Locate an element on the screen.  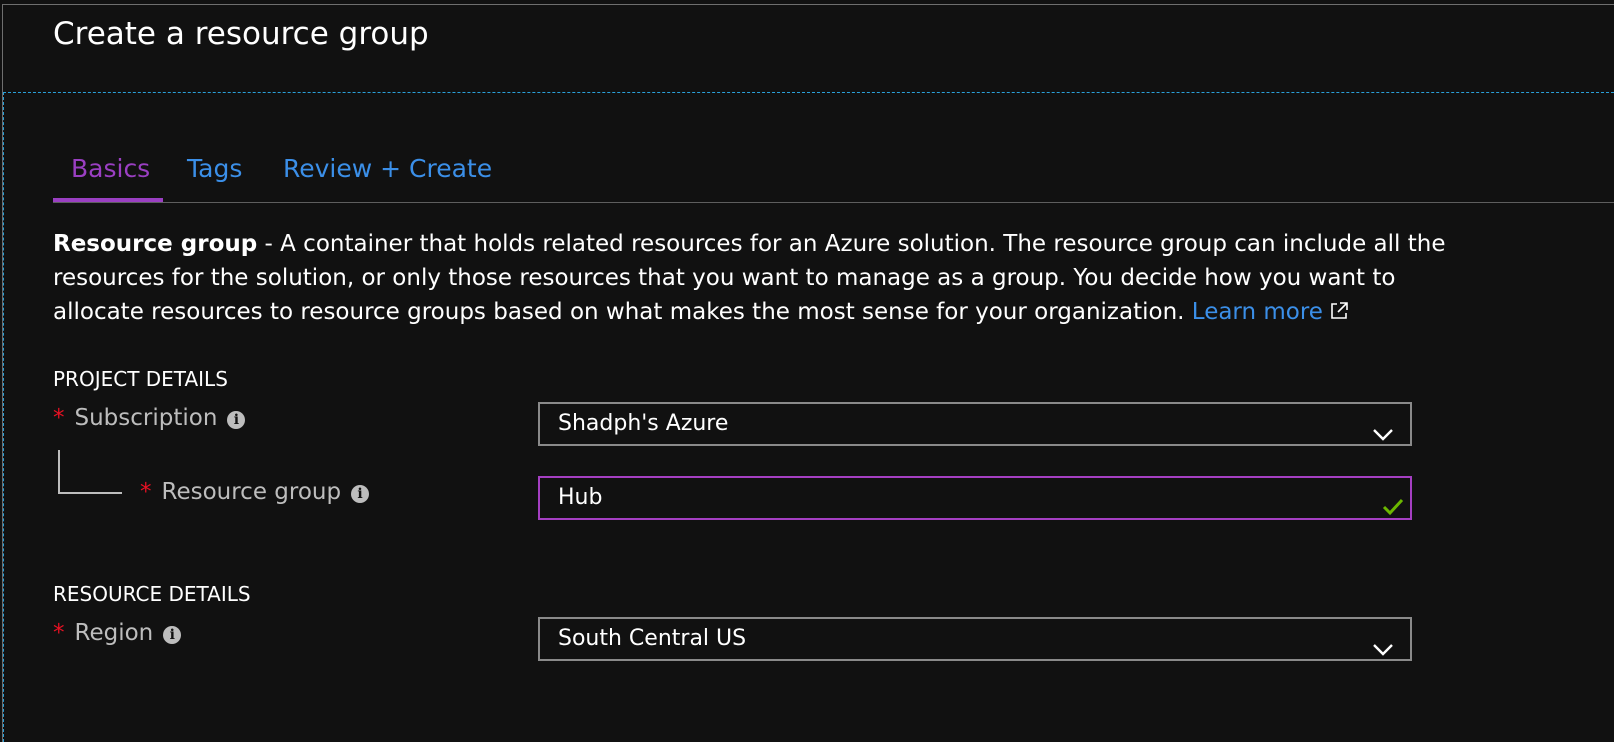
subscription-select: Shadph's Azure is located at coordinates (975, 424).